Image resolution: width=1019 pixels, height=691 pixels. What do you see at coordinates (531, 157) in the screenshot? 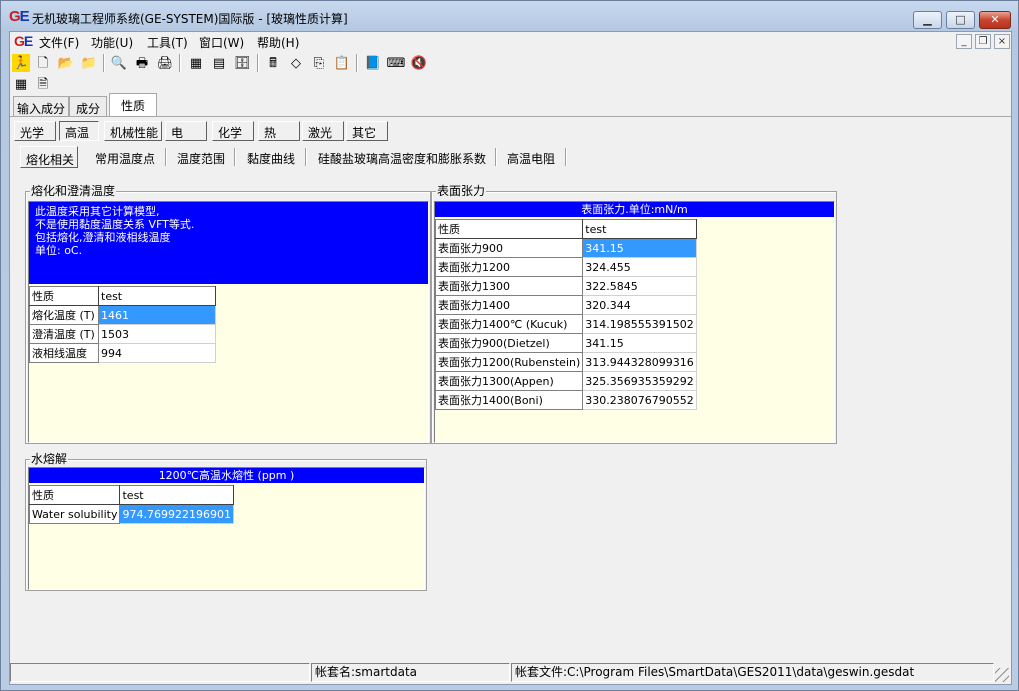
I see `subtab-resistance: 高温电阻` at bounding box center [531, 157].